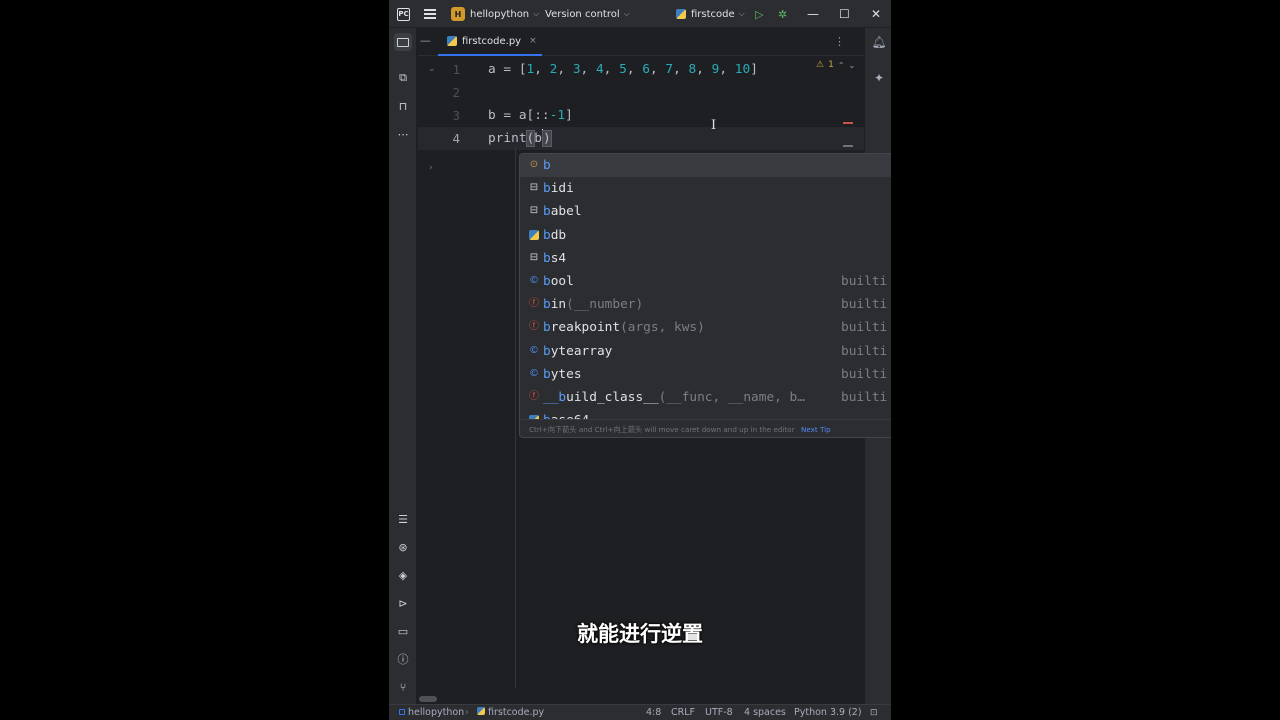 The image size is (1280, 720). I want to click on completion-item: ⊟ babel, so click(705, 211).